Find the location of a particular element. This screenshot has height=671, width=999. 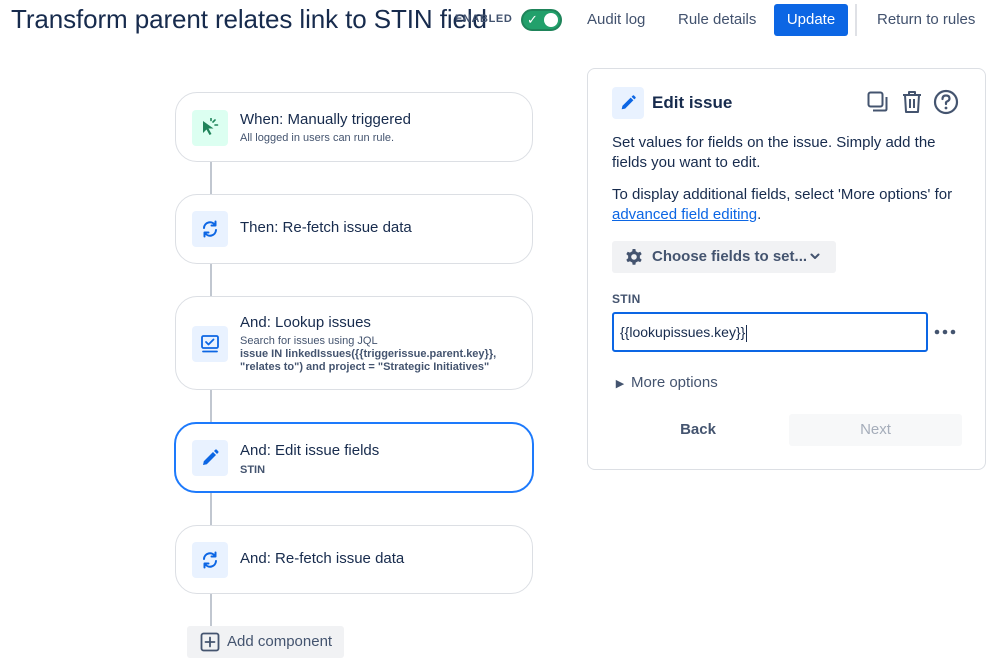

add-component-button: Add component is located at coordinates (265, 642).